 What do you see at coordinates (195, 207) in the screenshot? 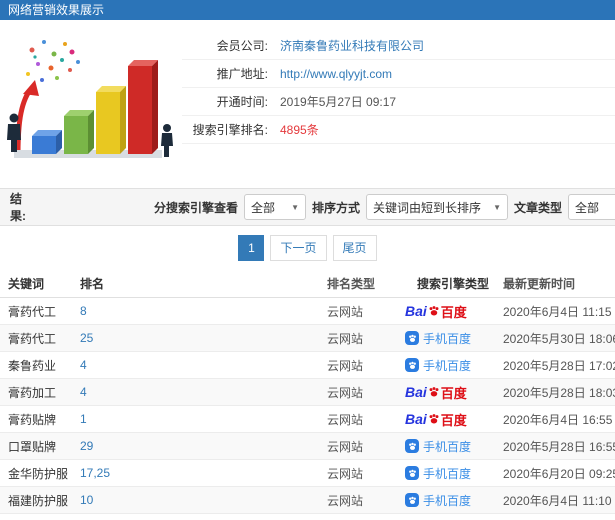
I see `engine-filter-label: 分搜索引擎查看` at bounding box center [195, 207].